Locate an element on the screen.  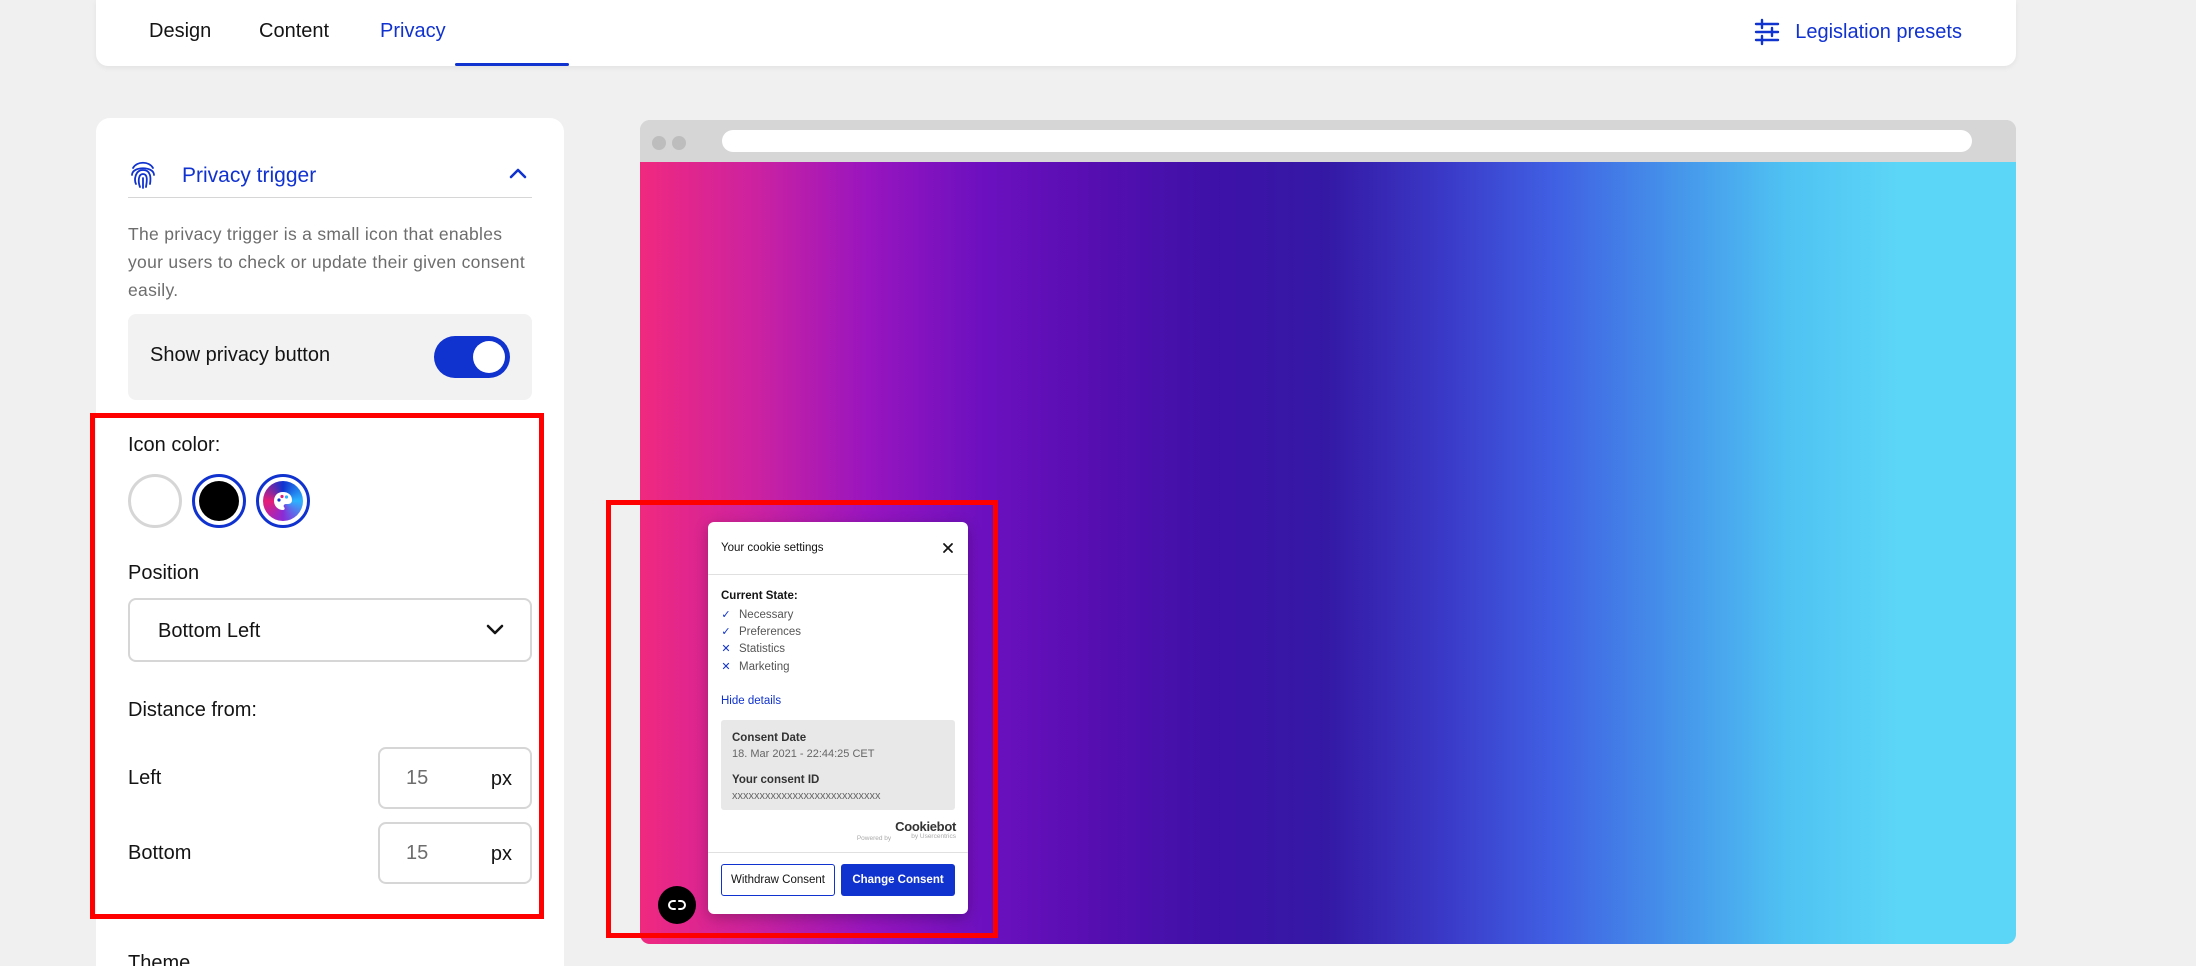
consent-item-marketing: ✕ Marketing is located at coordinates (755, 667).